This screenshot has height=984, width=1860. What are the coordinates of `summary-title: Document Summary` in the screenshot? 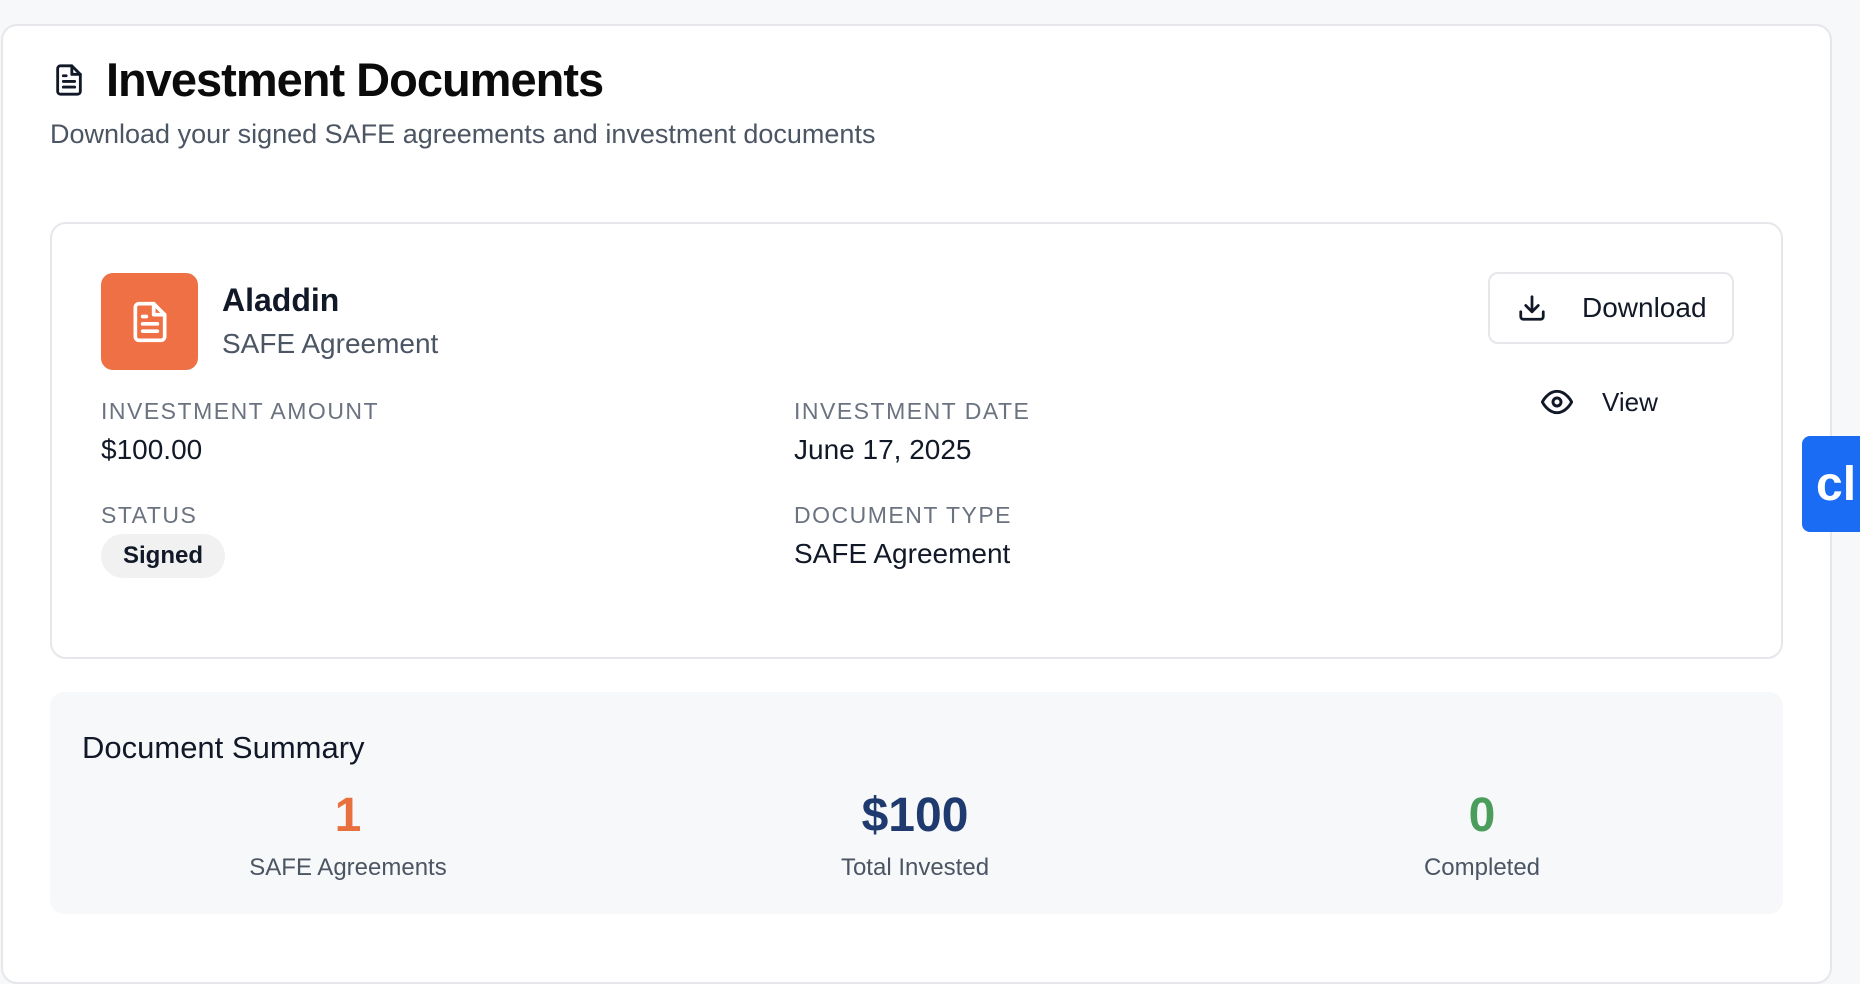 It's located at (223, 747).